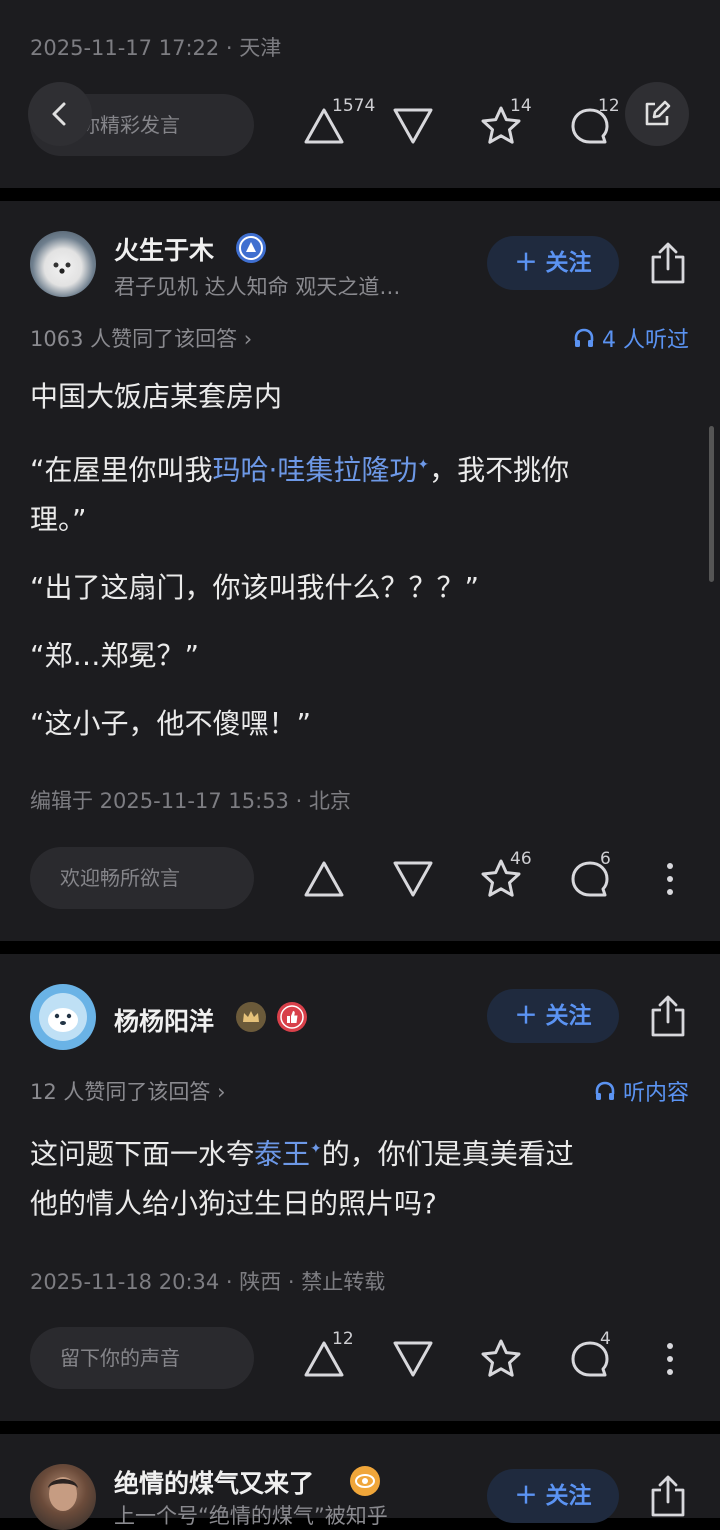 The height and width of the screenshot is (1530, 720). I want to click on agree-count-link: 1063 人赞同了该回答 ›, so click(141, 338).